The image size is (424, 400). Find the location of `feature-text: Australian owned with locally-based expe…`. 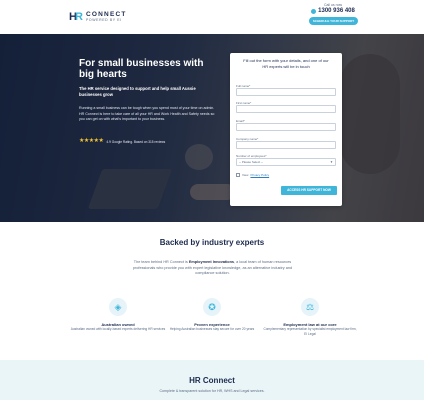

feature-text: Australian owned with locally-based expe… is located at coordinates (118, 329).